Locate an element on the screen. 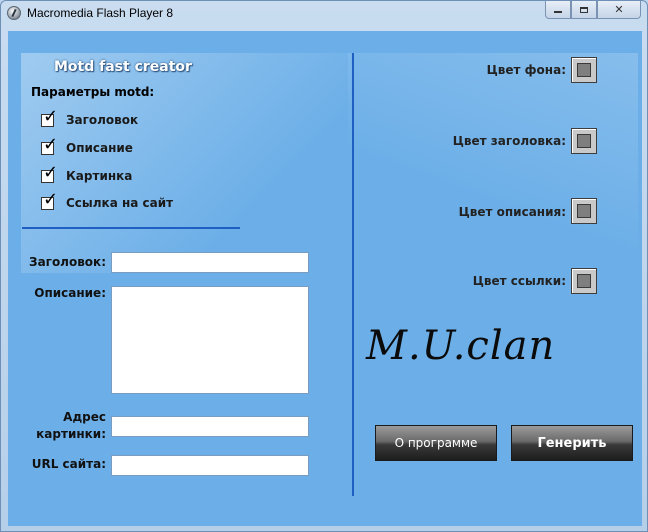 This screenshot has height=532, width=648. description-color-swatch is located at coordinates (584, 211).